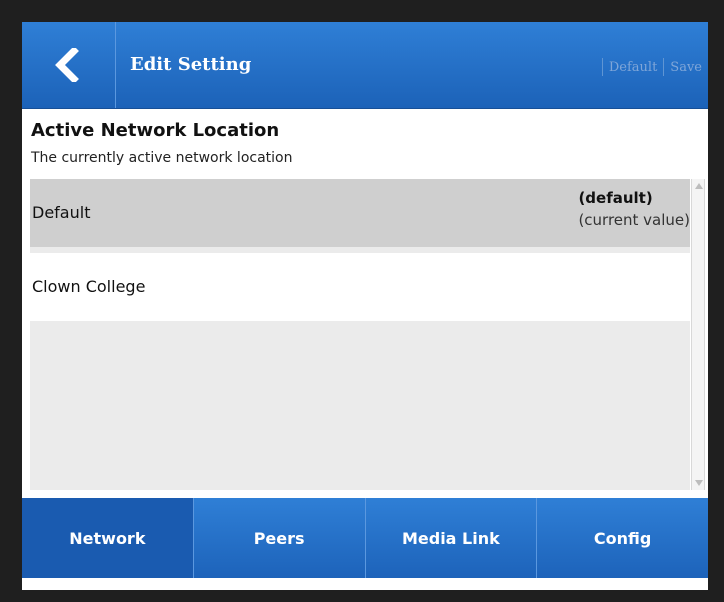 This screenshot has width=724, height=602. What do you see at coordinates (615, 198) in the screenshot?
I see `default-tag: (default)` at bounding box center [615, 198].